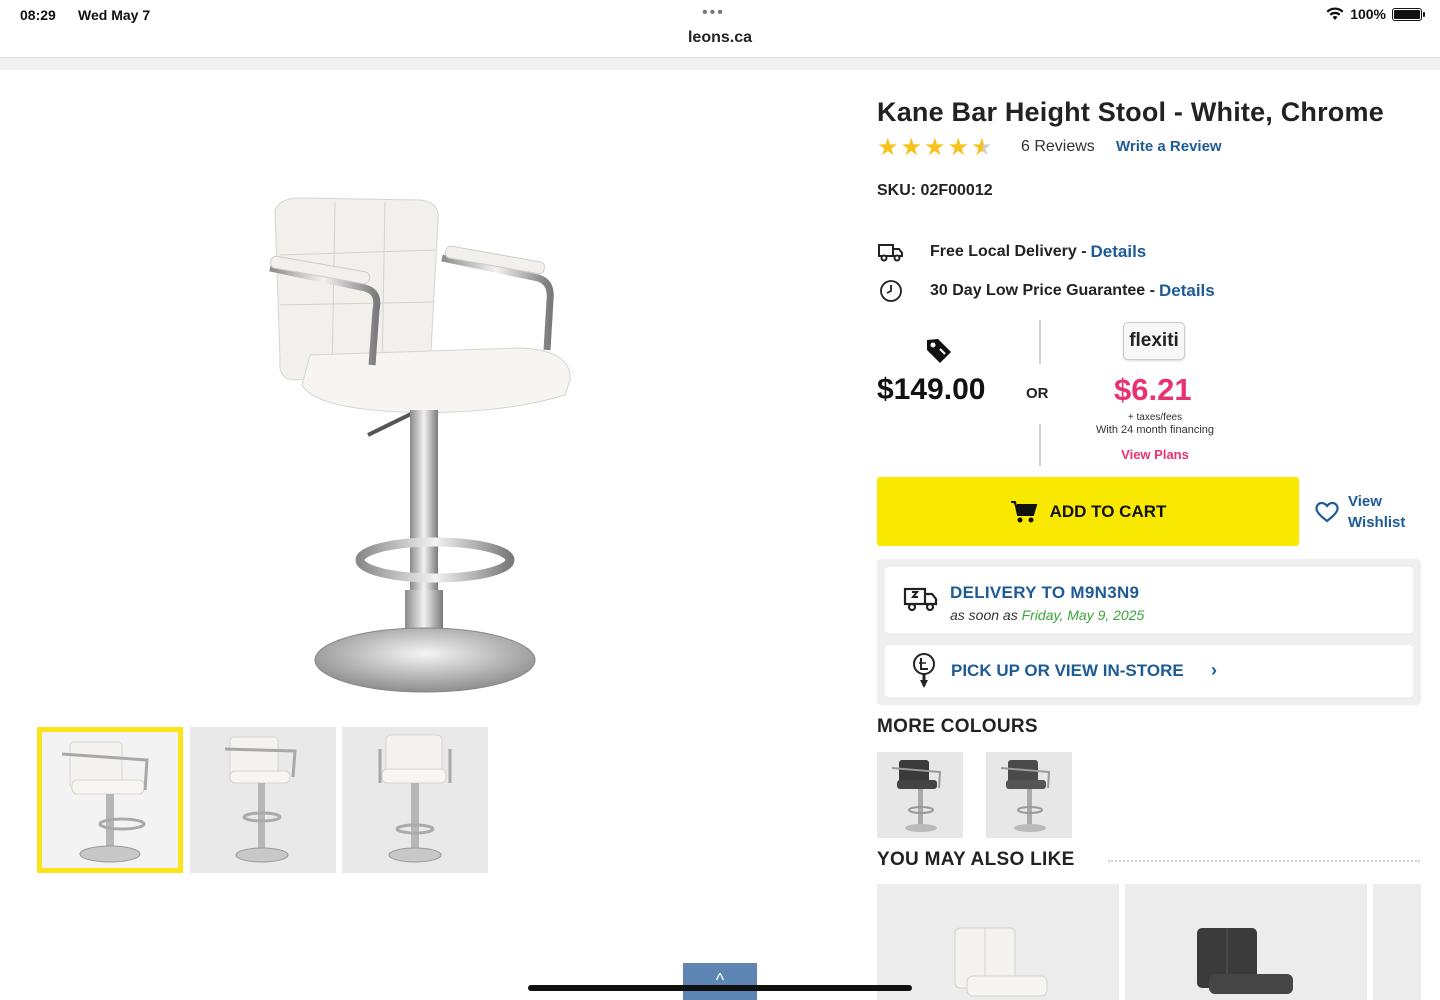 This screenshot has width=1440, height=1000. I want to click on price-or-label: OR, so click(1037, 393).